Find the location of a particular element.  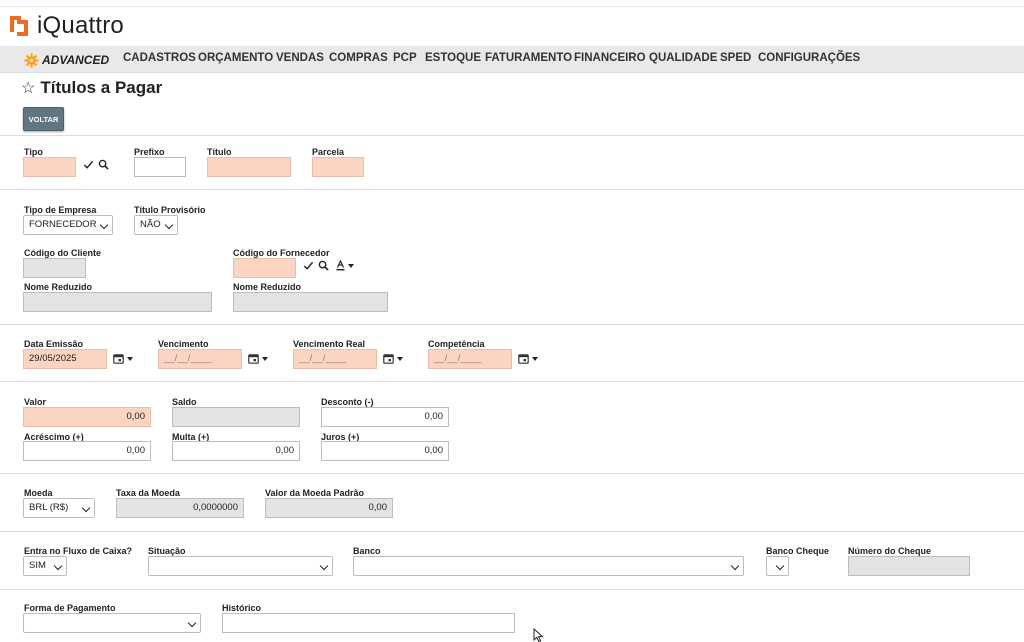

data-emissao-label: Data Emissão is located at coordinates (54, 344).